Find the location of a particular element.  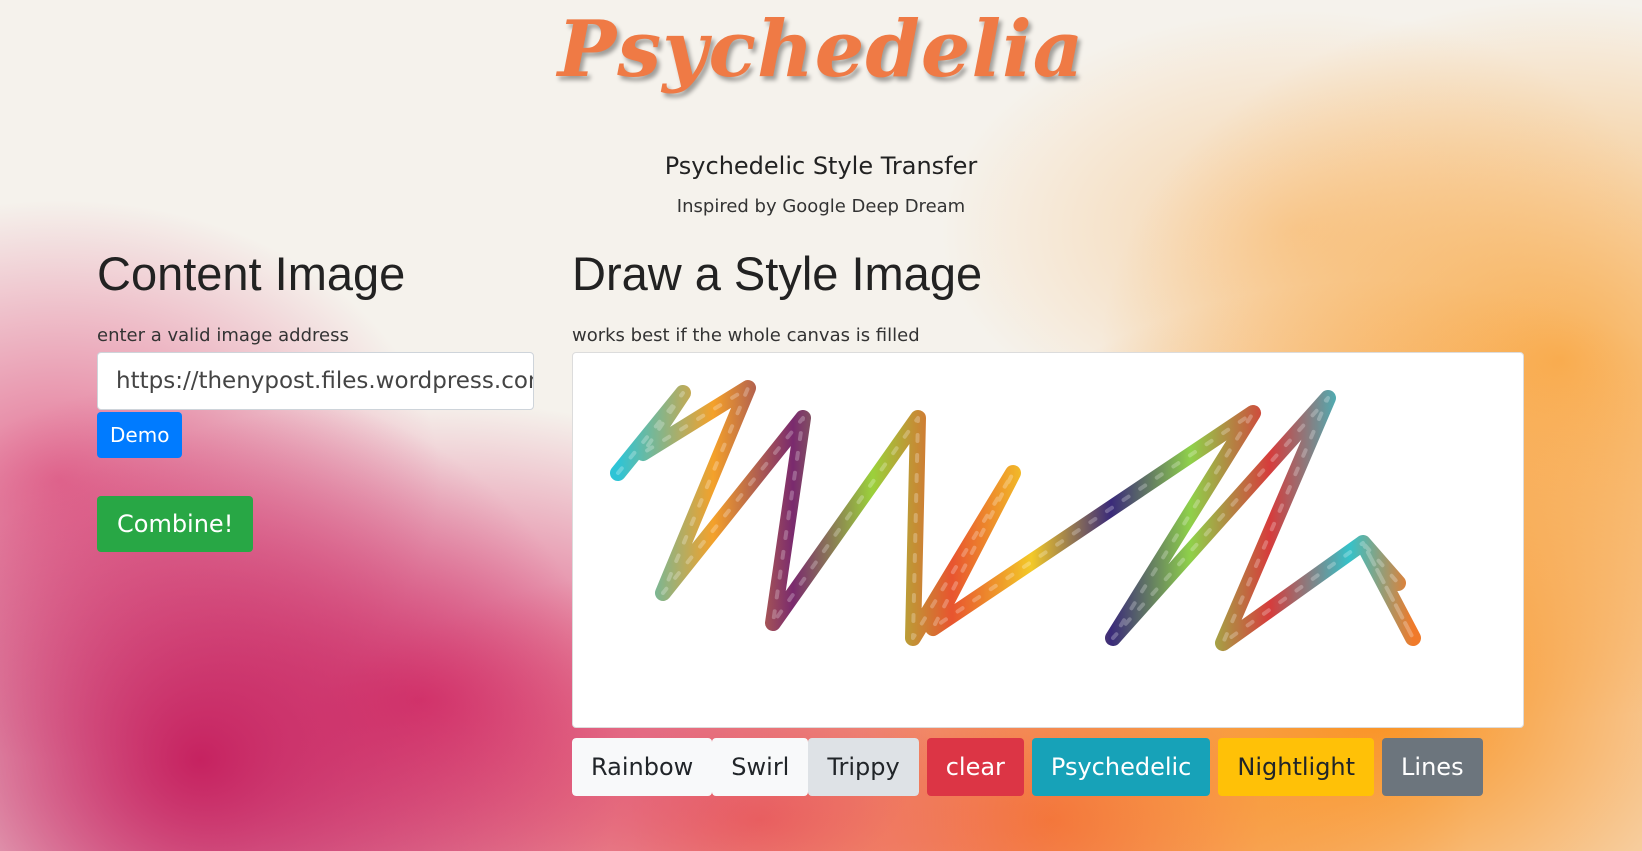

lines-button: Lines is located at coordinates (1432, 767).